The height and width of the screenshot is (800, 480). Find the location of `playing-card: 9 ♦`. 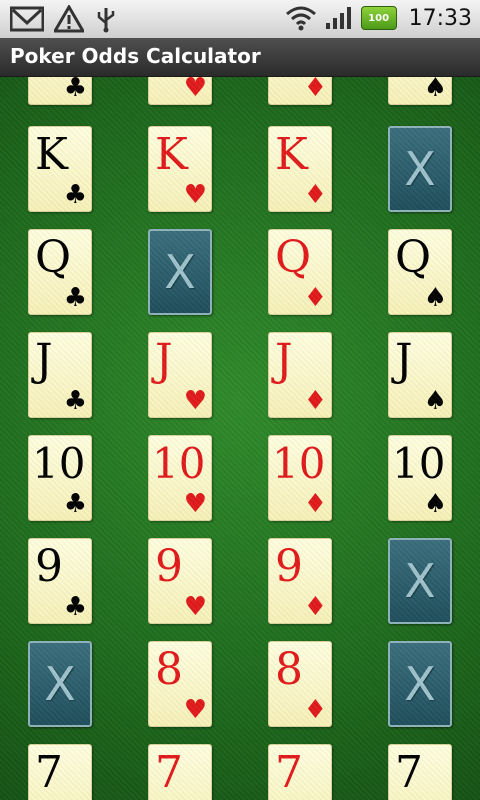

playing-card: 9 ♦ is located at coordinates (300, 581).